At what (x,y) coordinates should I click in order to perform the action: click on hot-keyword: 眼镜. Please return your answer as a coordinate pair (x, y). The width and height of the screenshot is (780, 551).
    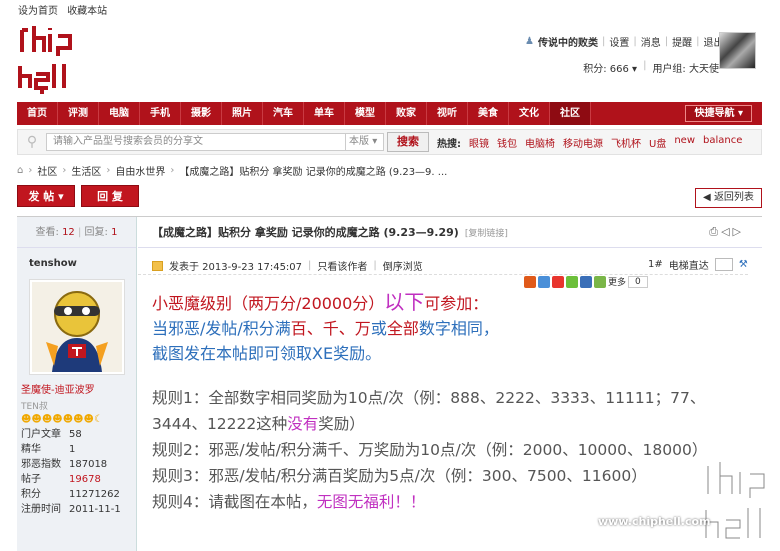
    Looking at the image, I should click on (479, 142).